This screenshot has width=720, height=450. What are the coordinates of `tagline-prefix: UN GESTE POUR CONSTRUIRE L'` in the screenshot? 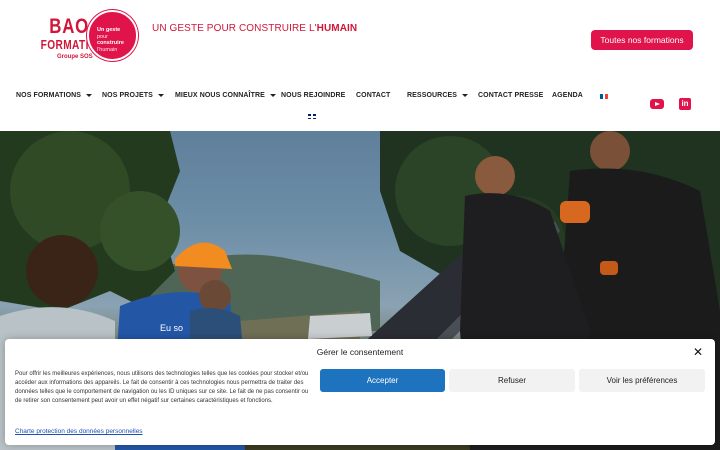 It's located at (234, 28).